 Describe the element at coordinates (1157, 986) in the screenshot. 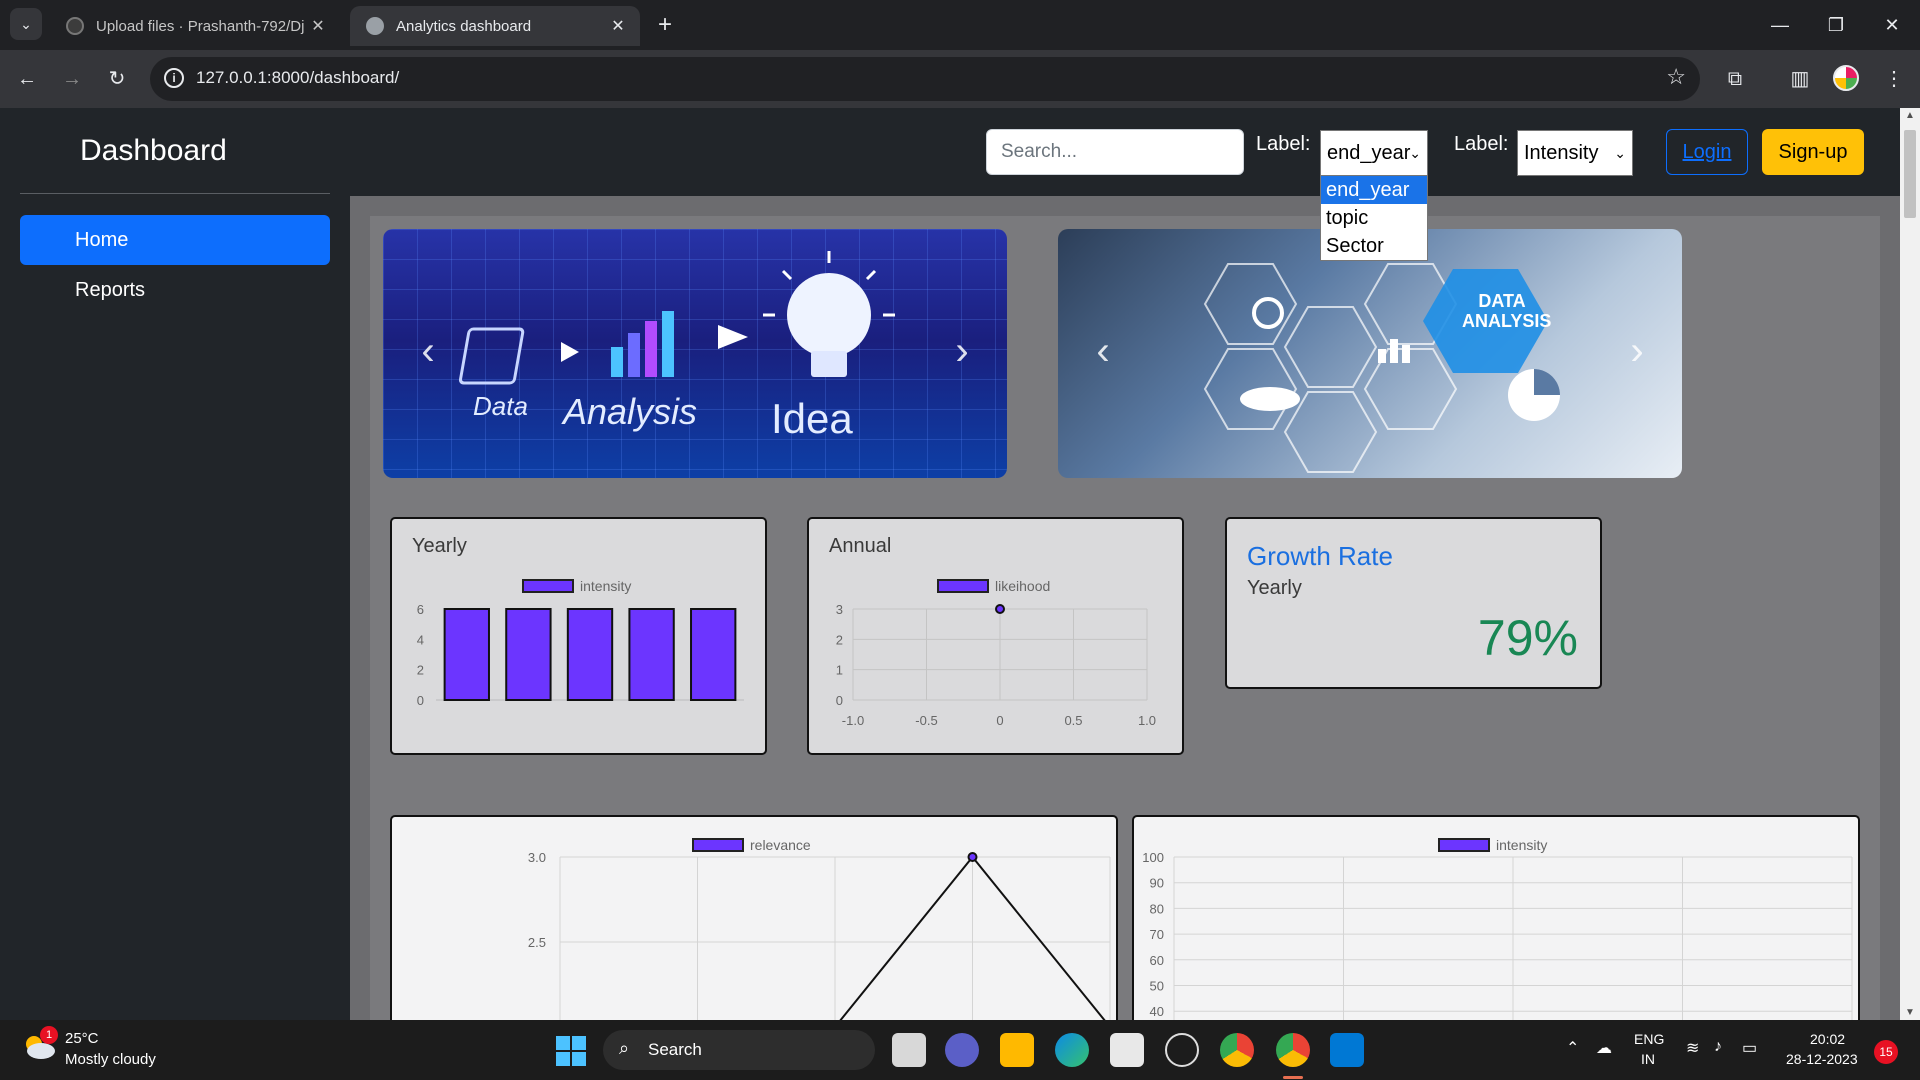

I see `y-tick-label: 50` at that location.